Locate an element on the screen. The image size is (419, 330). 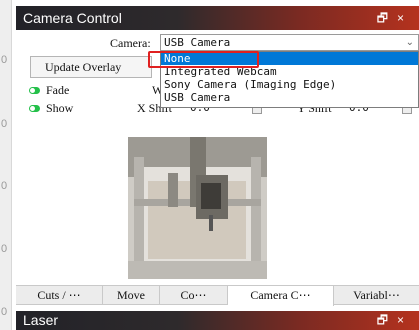
fade-toggle-icon is located at coordinates (34, 90).